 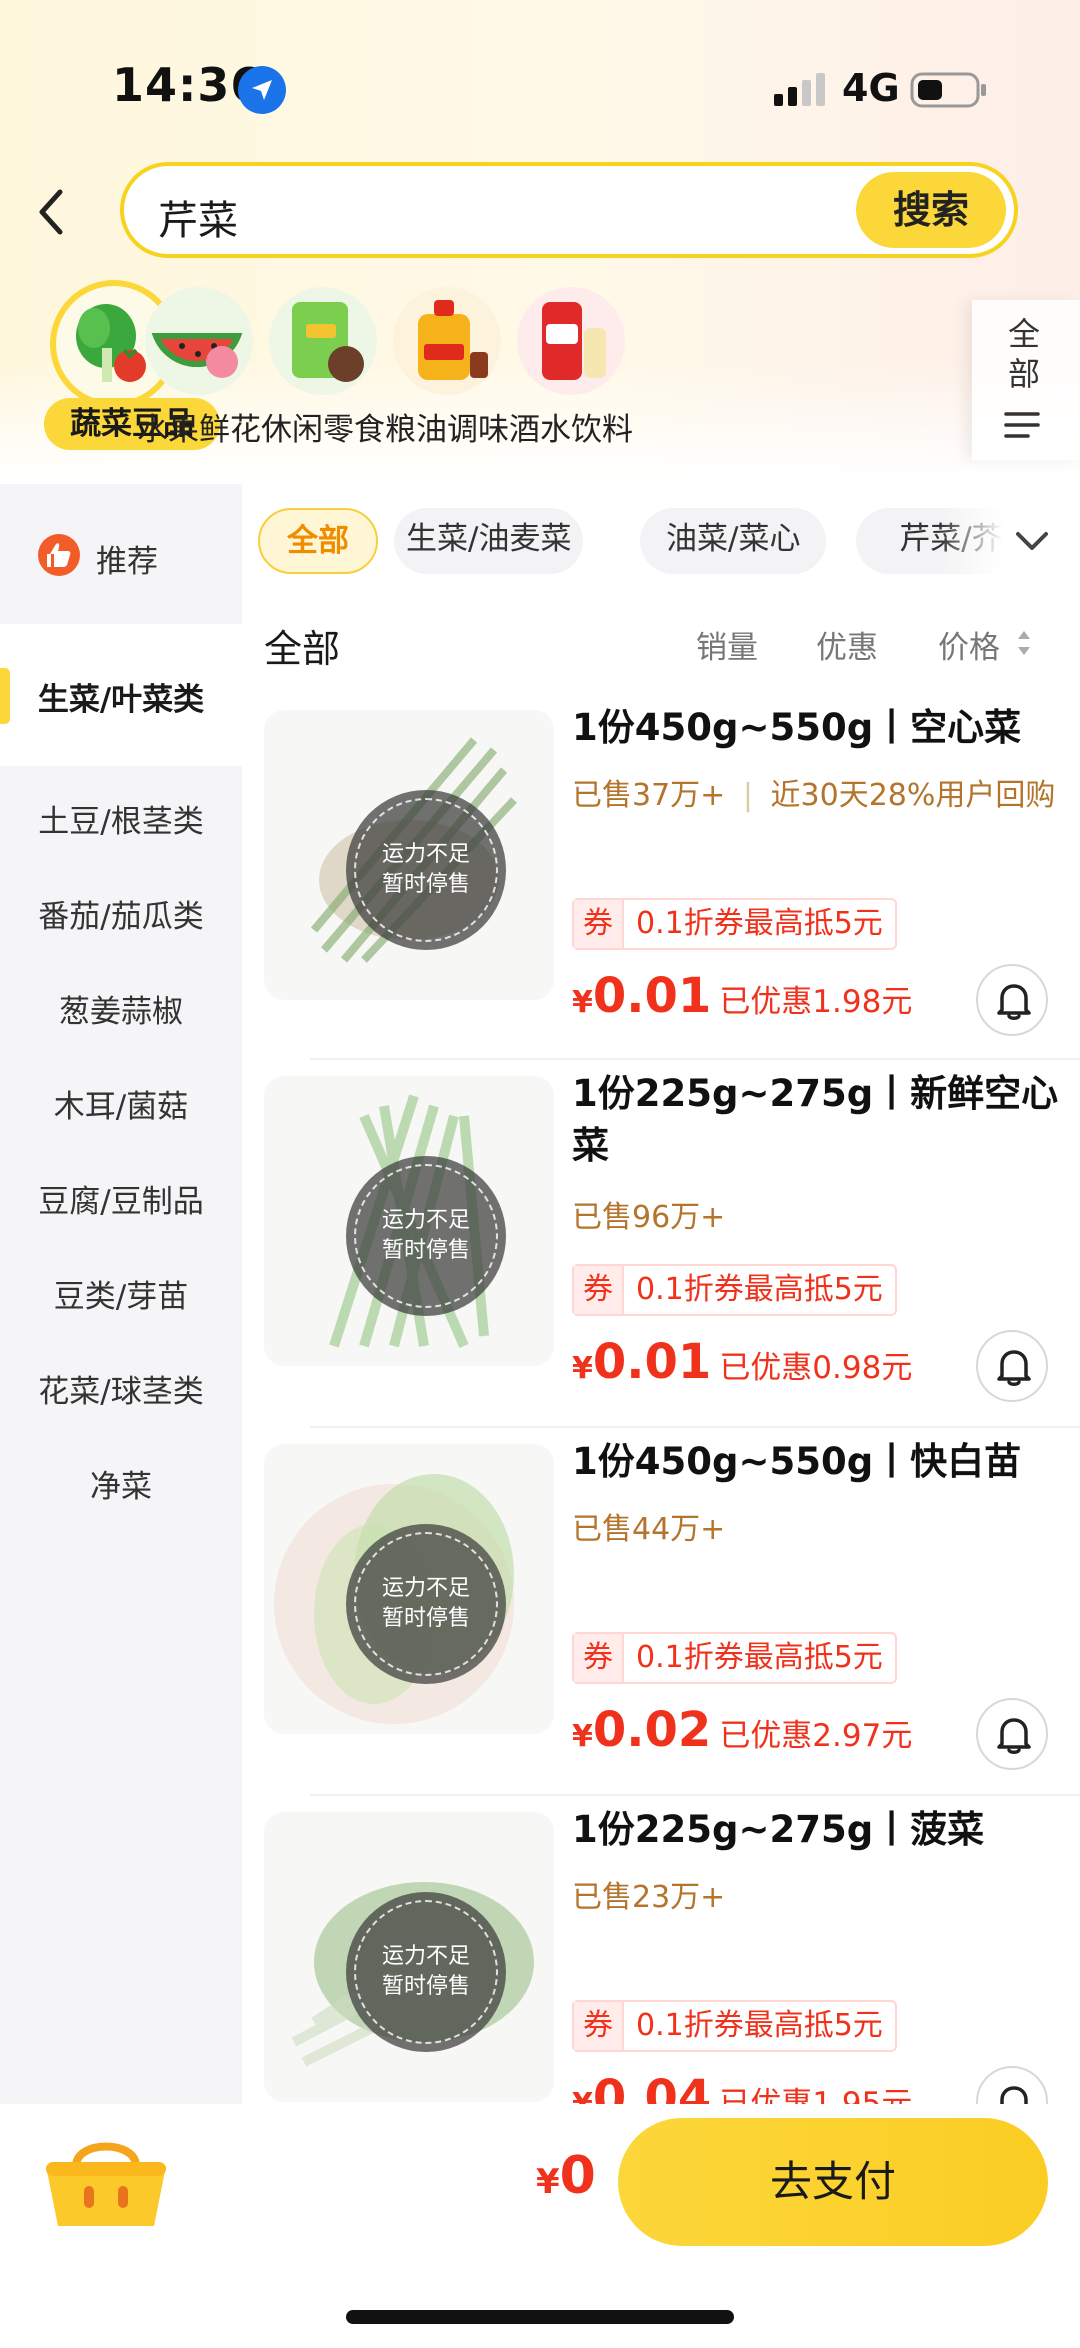 I want to click on signal-icon, so click(x=799, y=89).